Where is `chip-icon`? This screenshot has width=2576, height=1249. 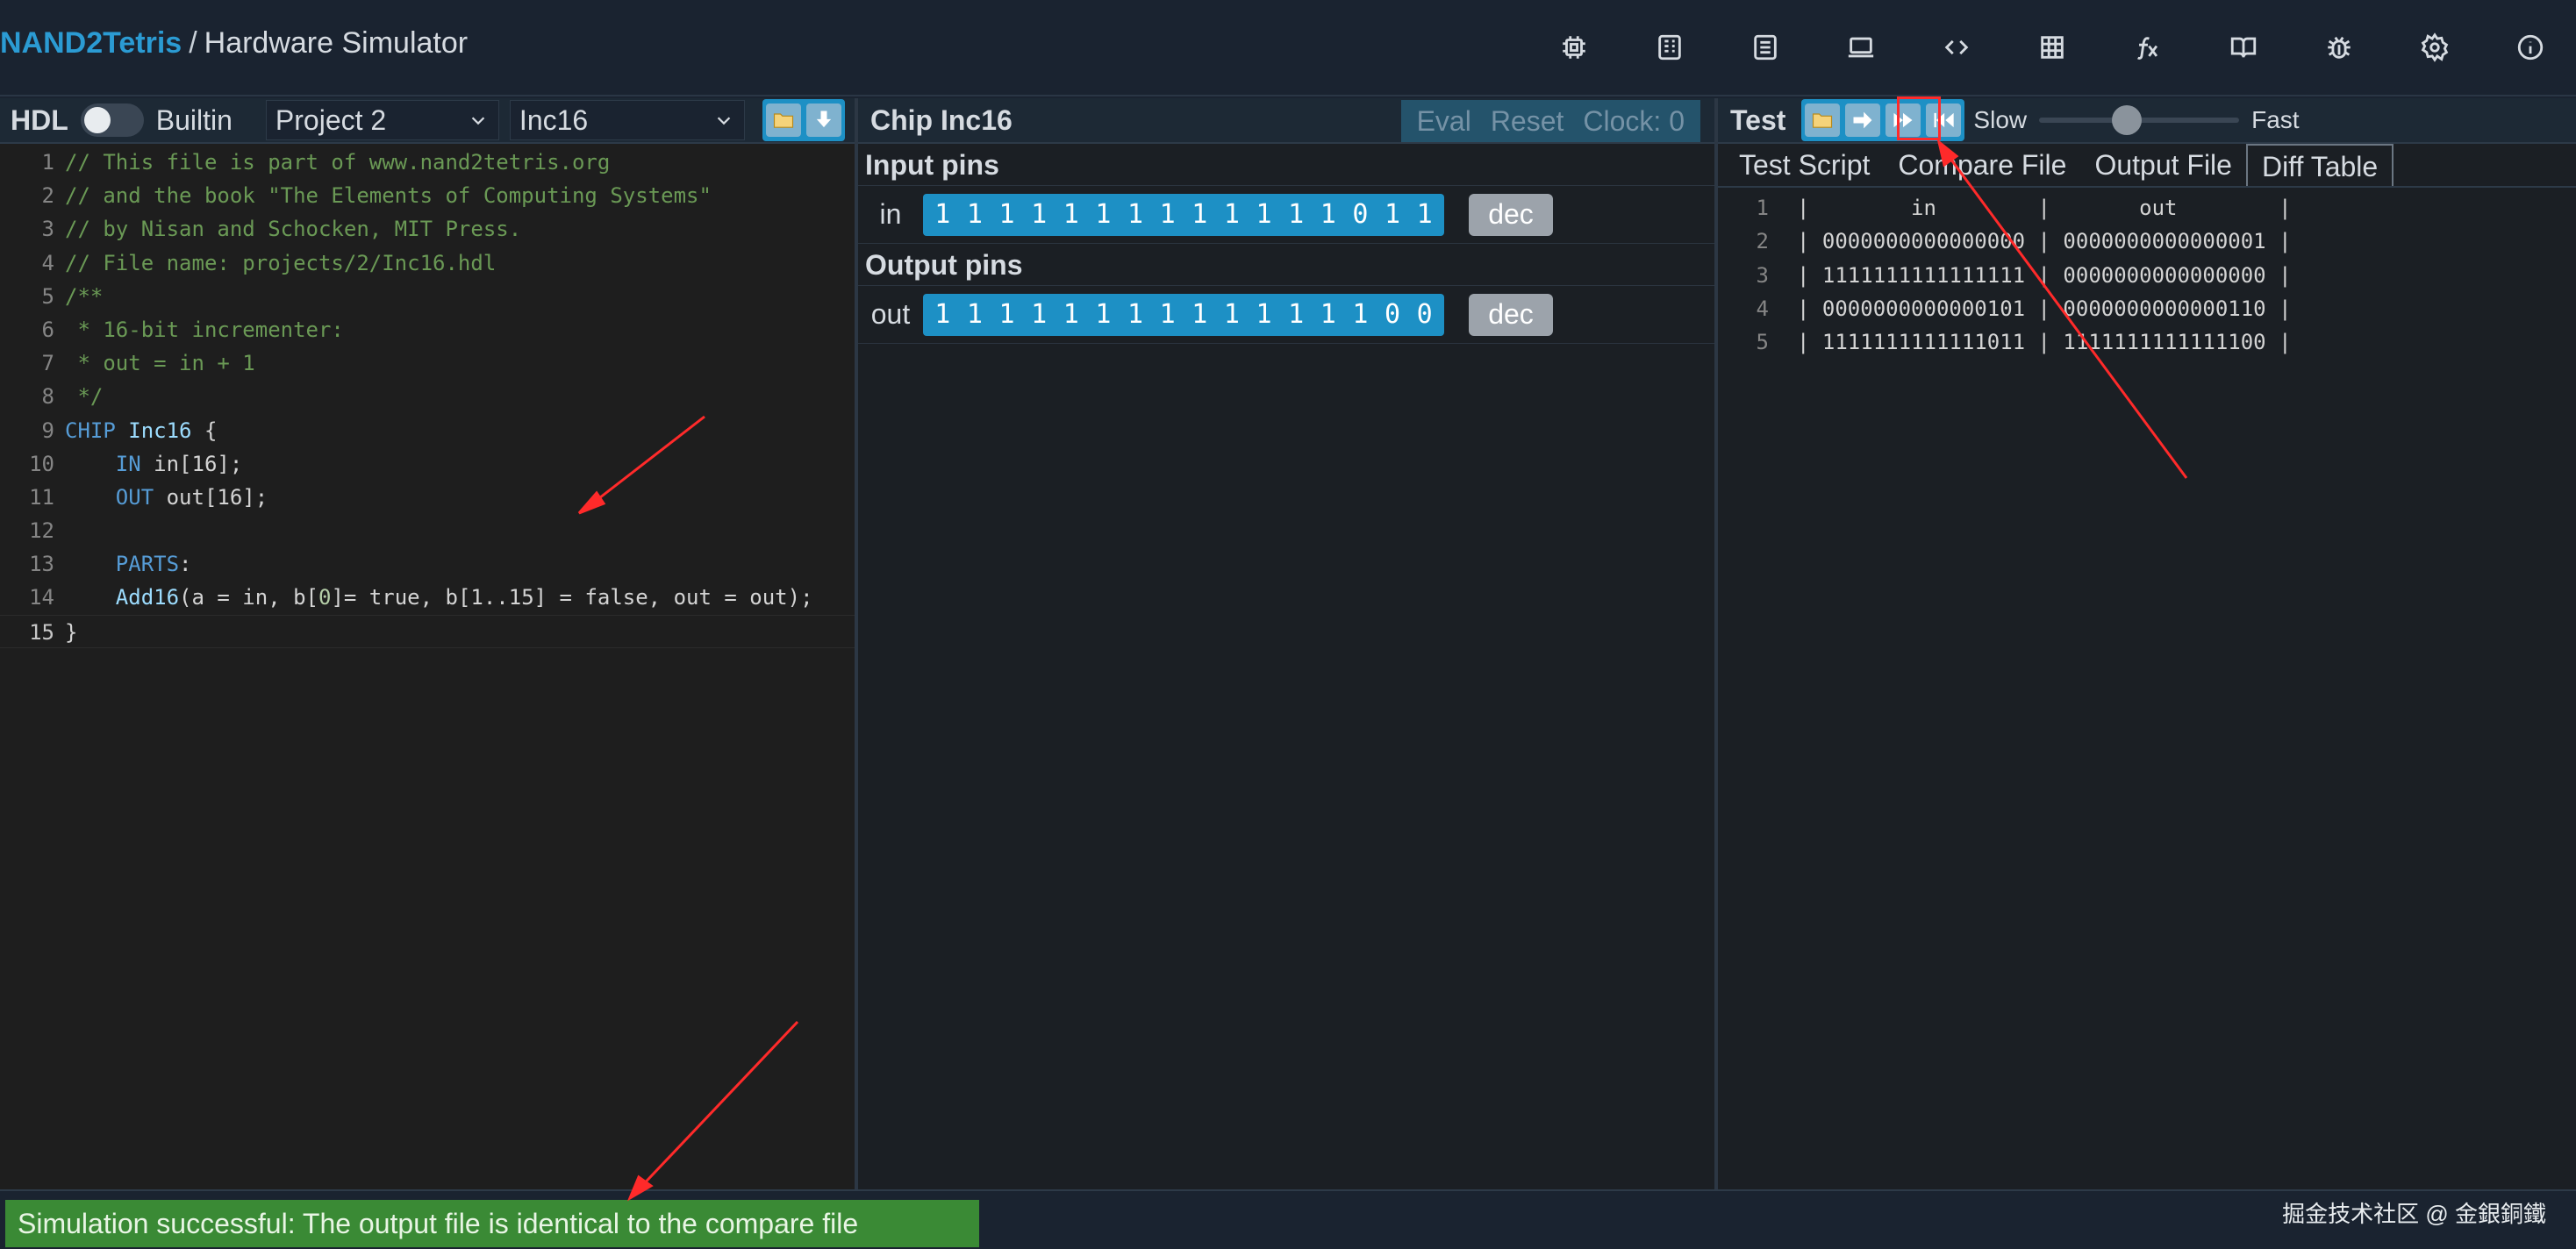 chip-icon is located at coordinates (1574, 47).